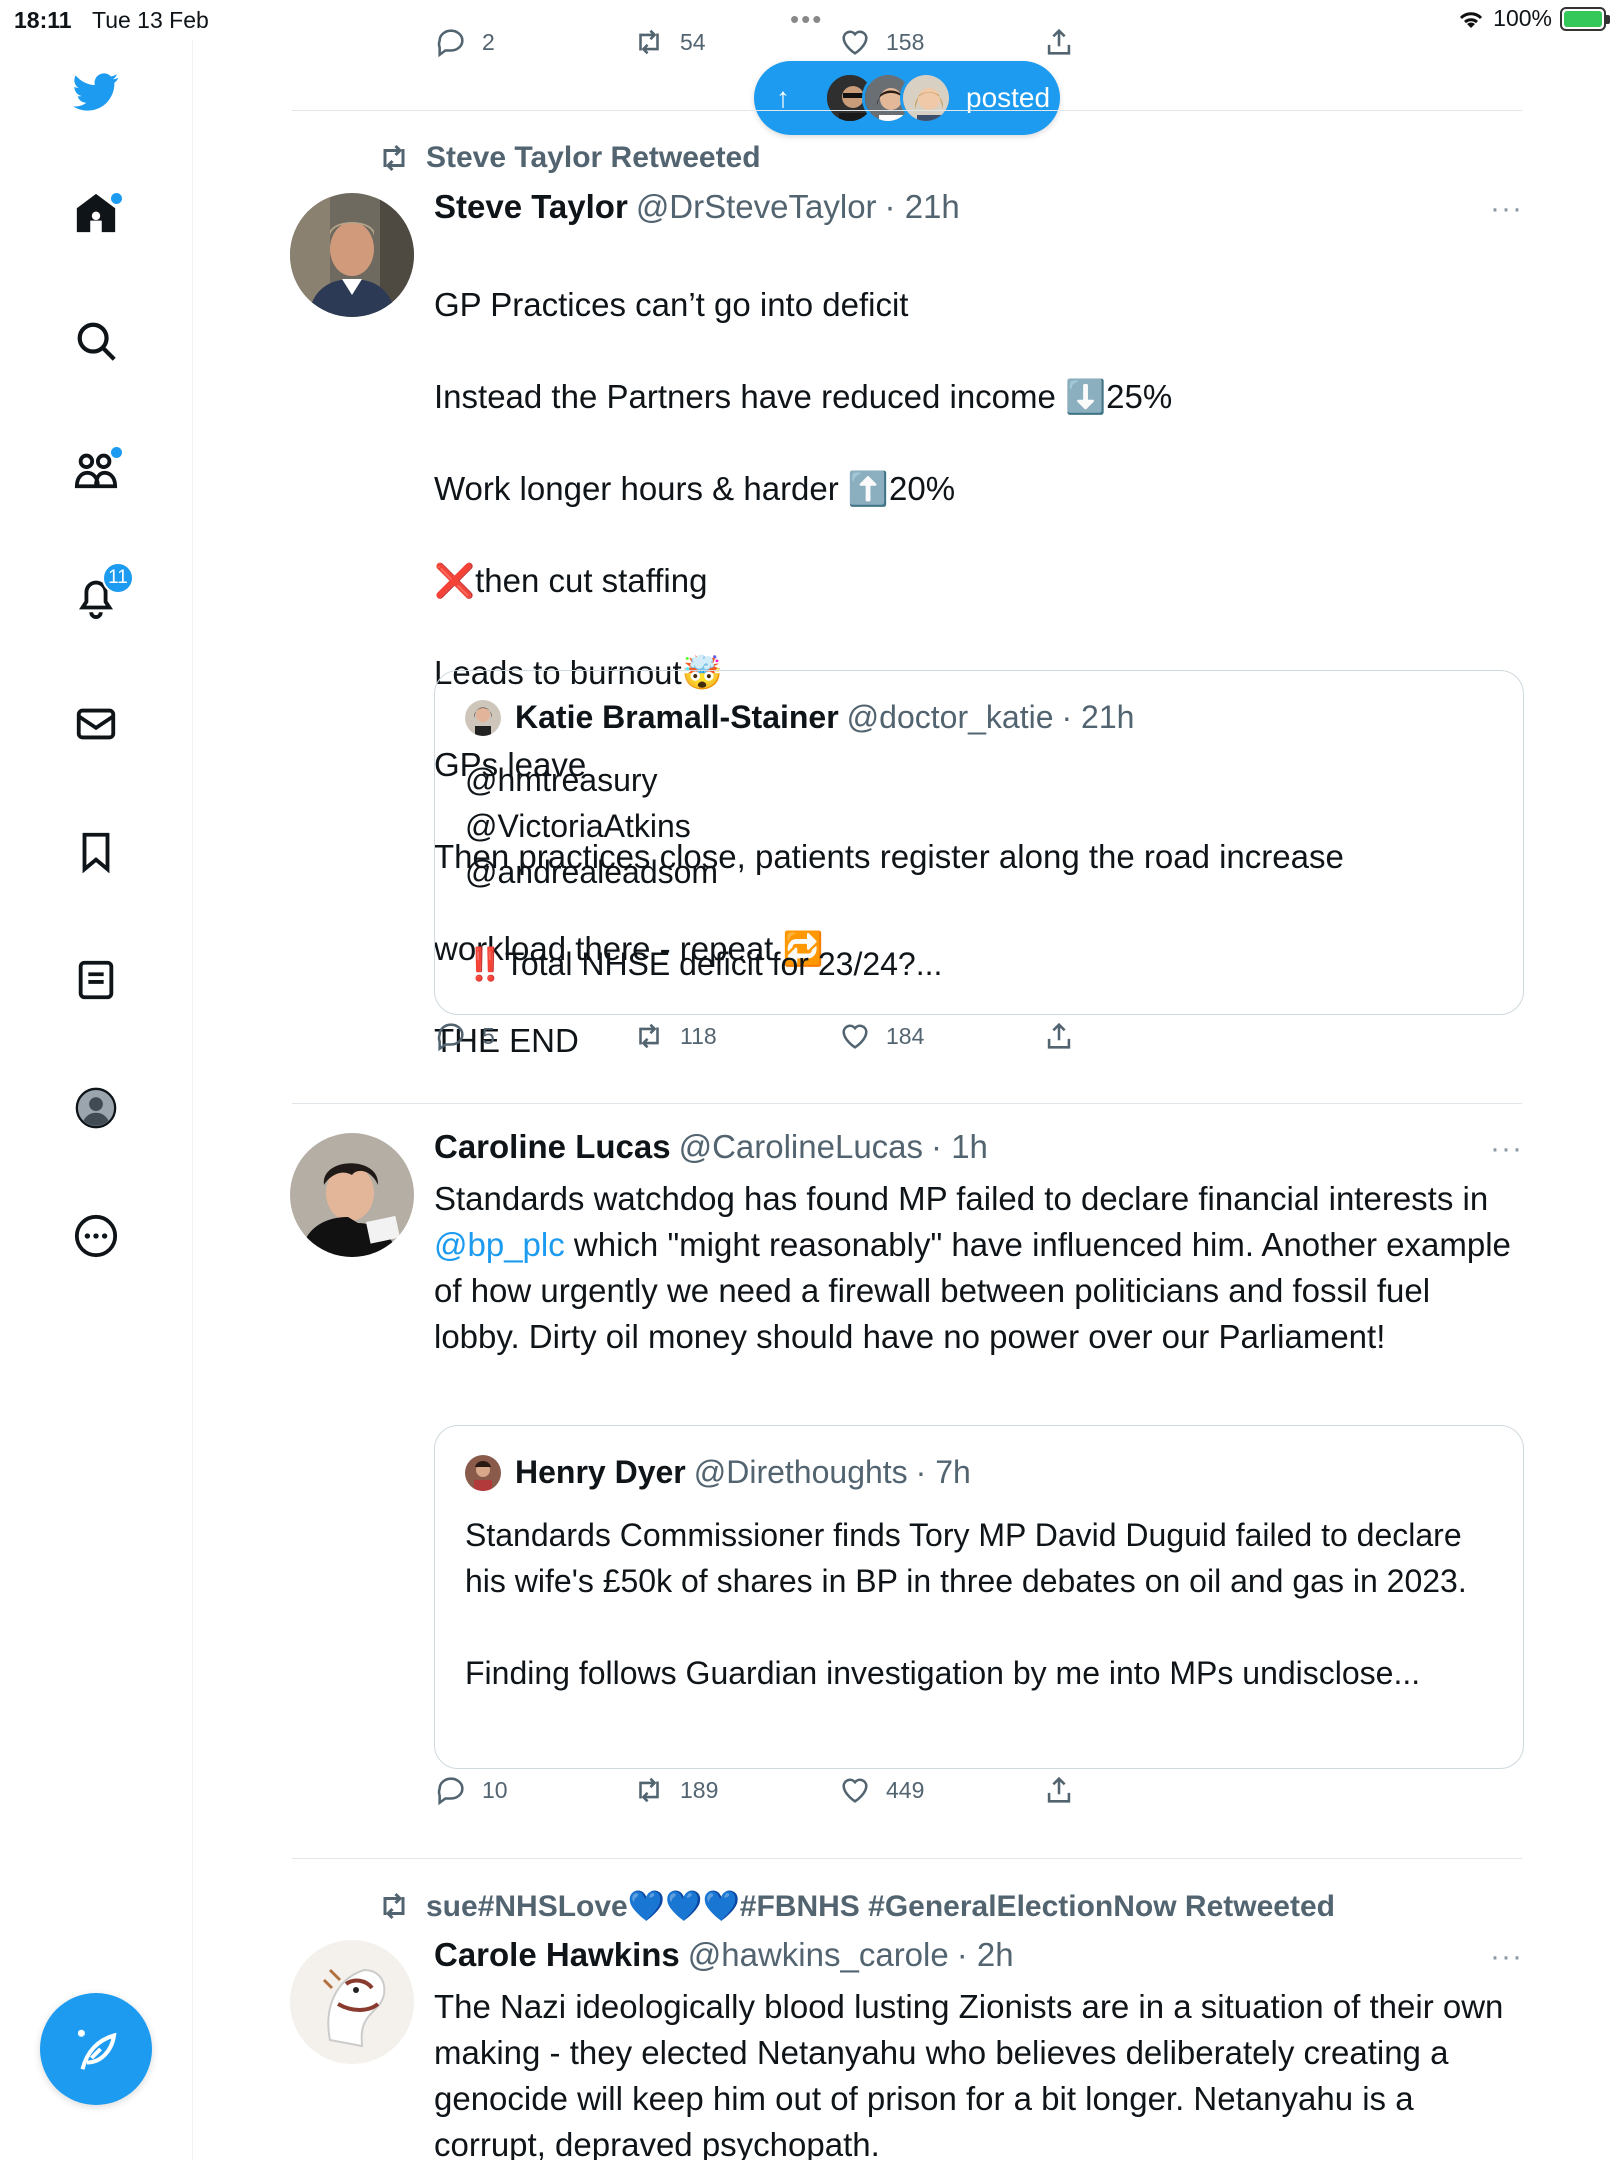  Describe the element at coordinates (693, 41) in the screenshot. I see `retweet-count: 54` at that location.